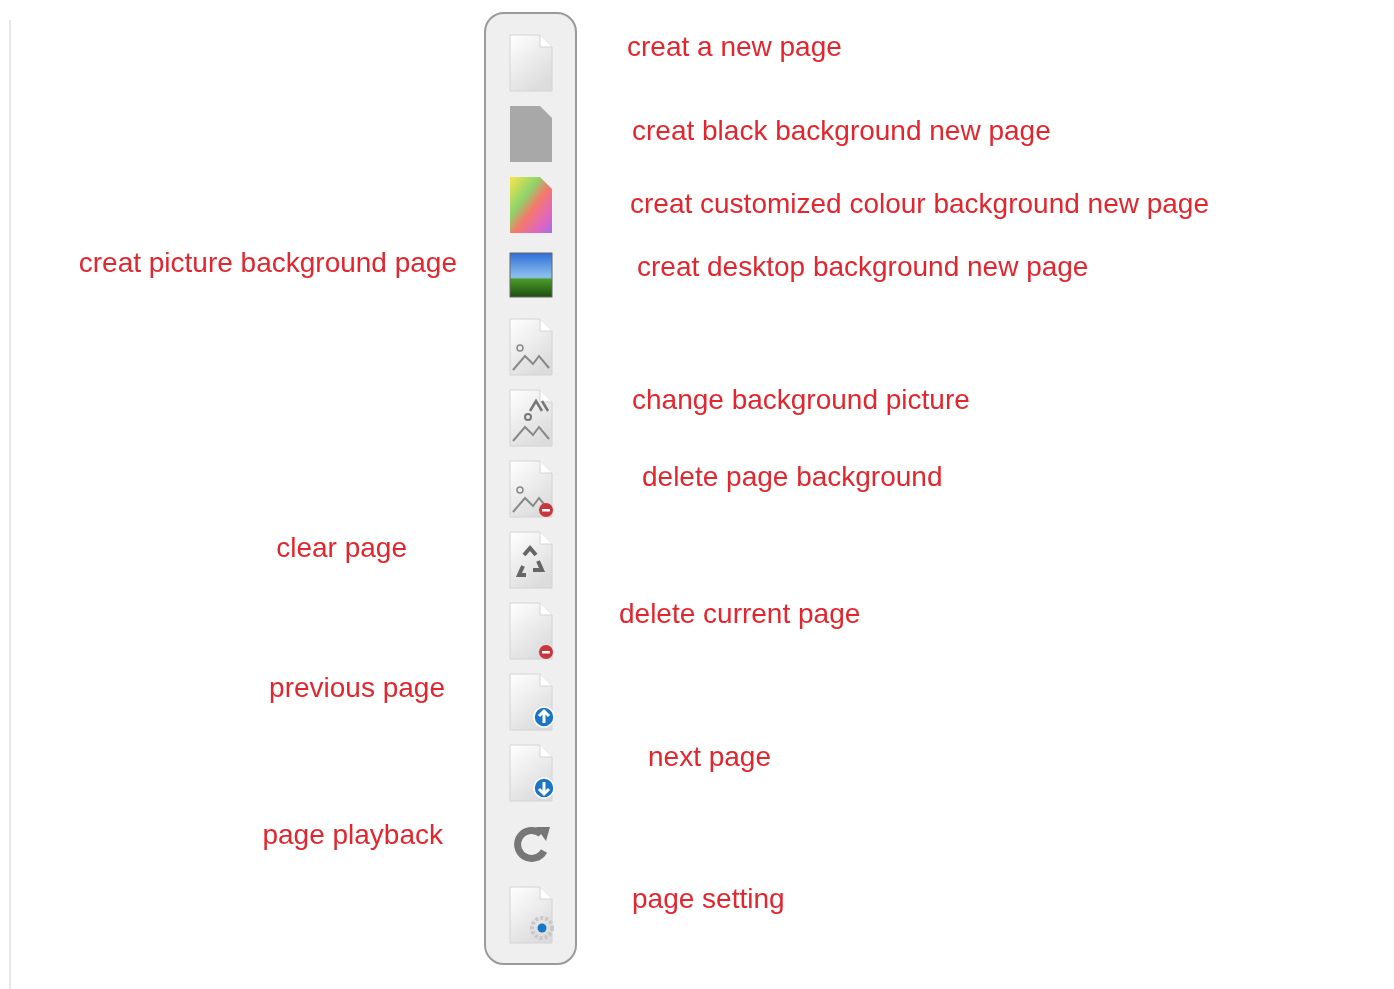 The image size is (1394, 989). What do you see at coordinates (530, 347) in the screenshot?
I see `image-icon` at bounding box center [530, 347].